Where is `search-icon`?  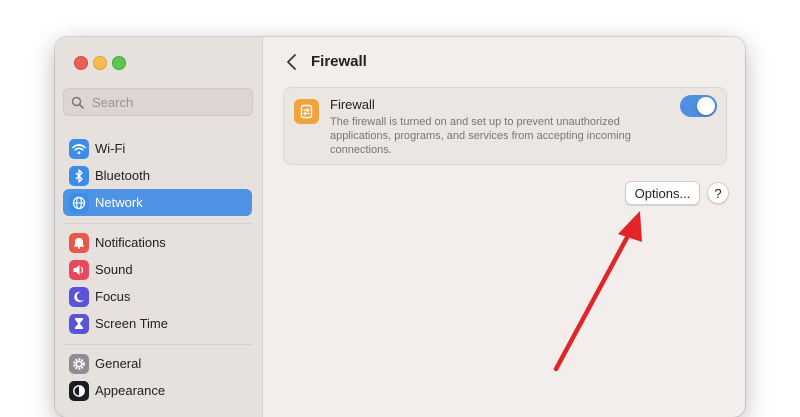 search-icon is located at coordinates (77, 102).